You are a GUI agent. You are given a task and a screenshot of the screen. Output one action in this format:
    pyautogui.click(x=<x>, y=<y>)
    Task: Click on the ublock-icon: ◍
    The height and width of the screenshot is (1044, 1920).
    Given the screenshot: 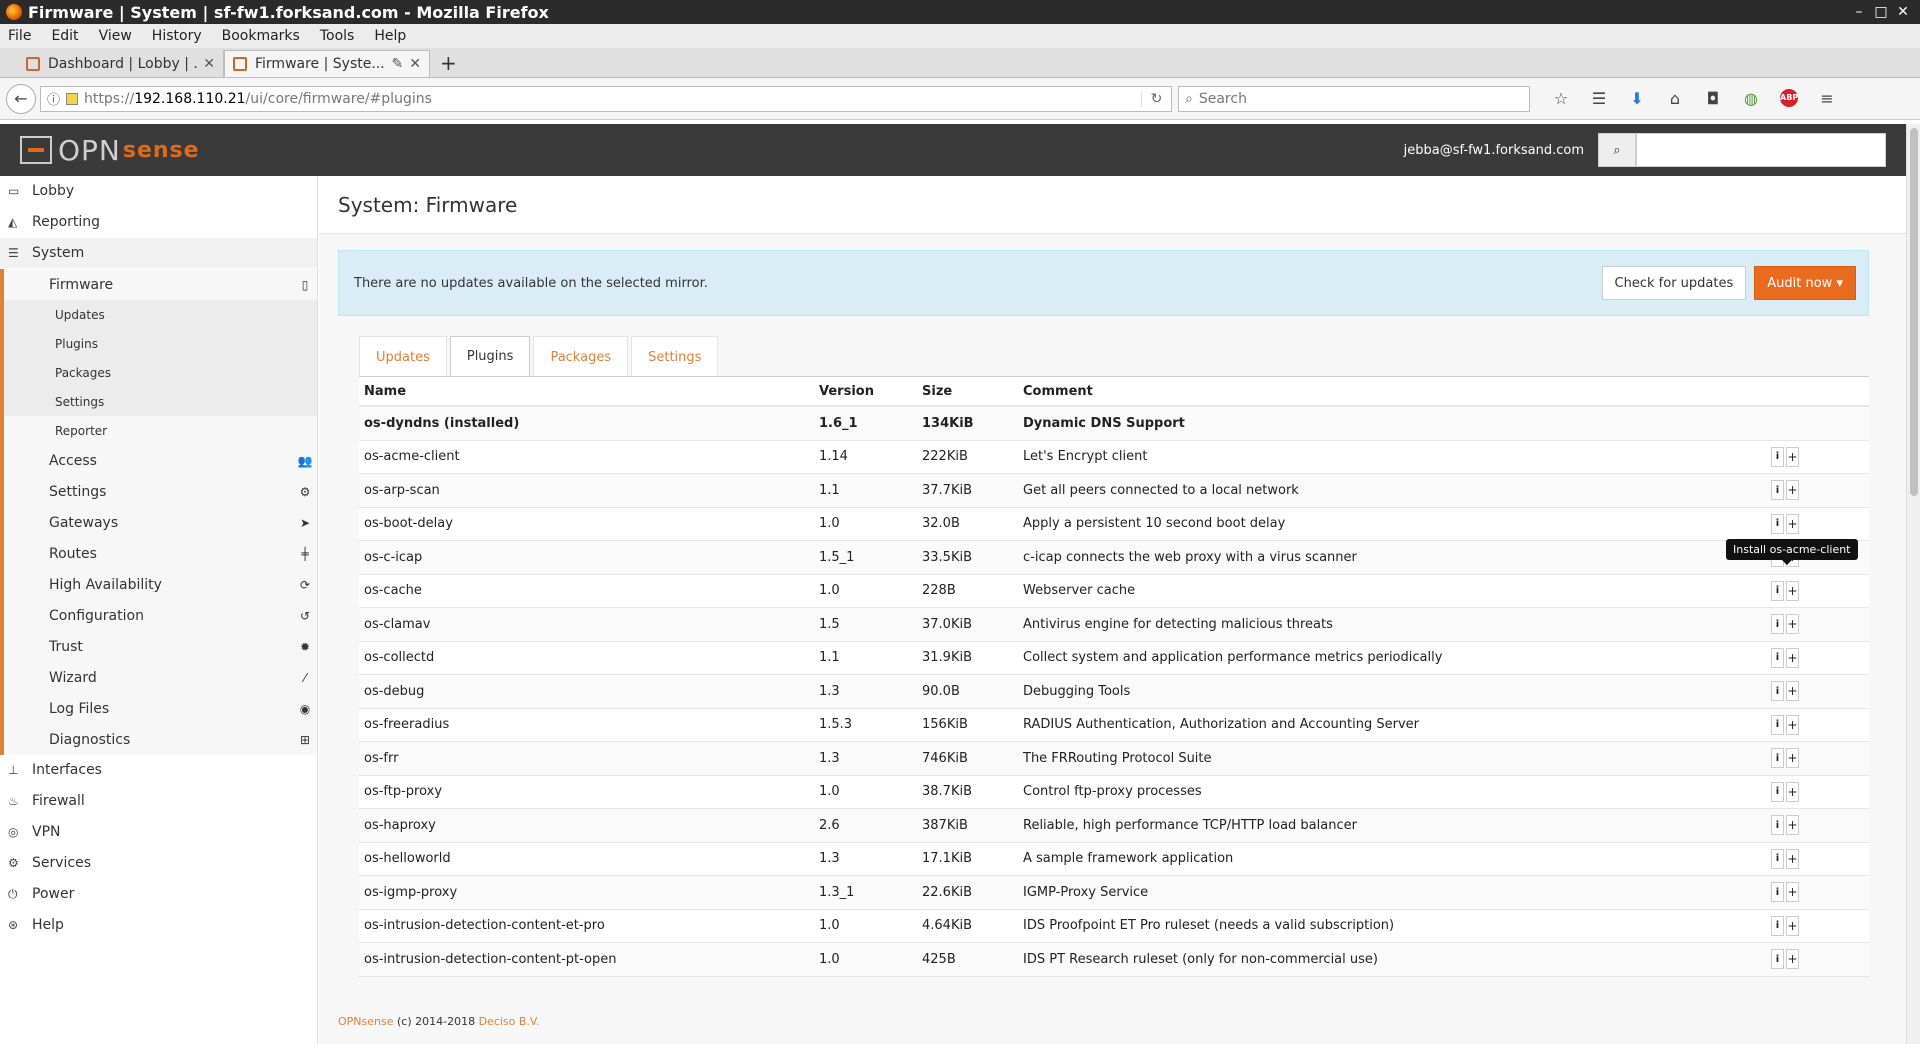 What is the action you would take?
    pyautogui.click(x=1751, y=98)
    